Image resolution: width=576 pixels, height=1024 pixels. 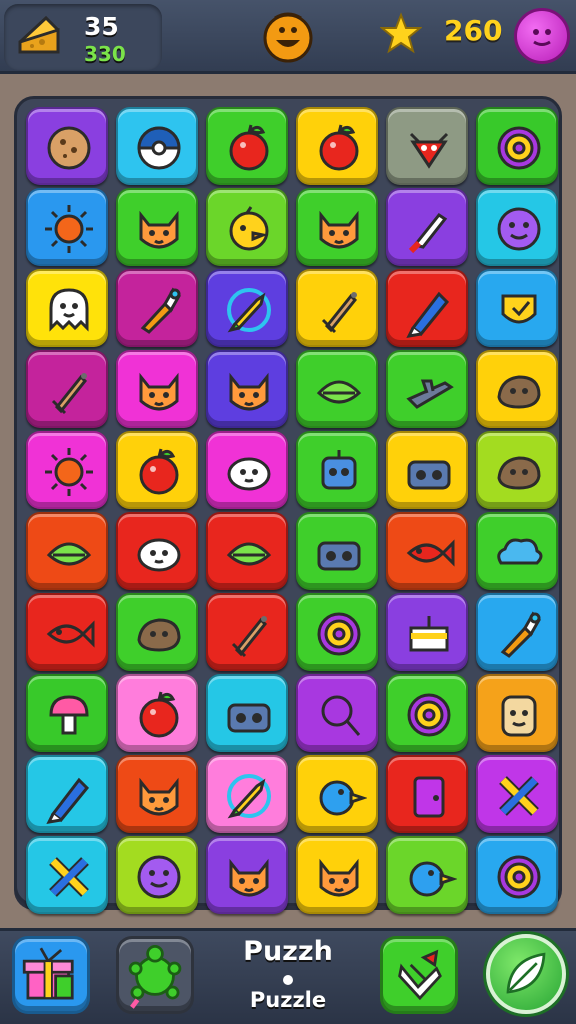 I want to click on radio-icon, so click(x=339, y=556).